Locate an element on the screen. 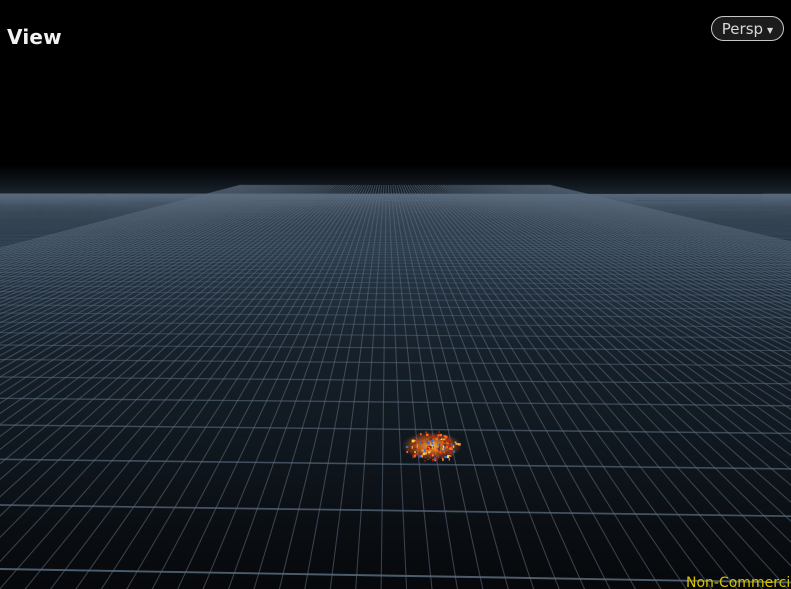 This screenshot has height=589, width=791. license-watermark: Non-Commercial is located at coordinates (738, 582).